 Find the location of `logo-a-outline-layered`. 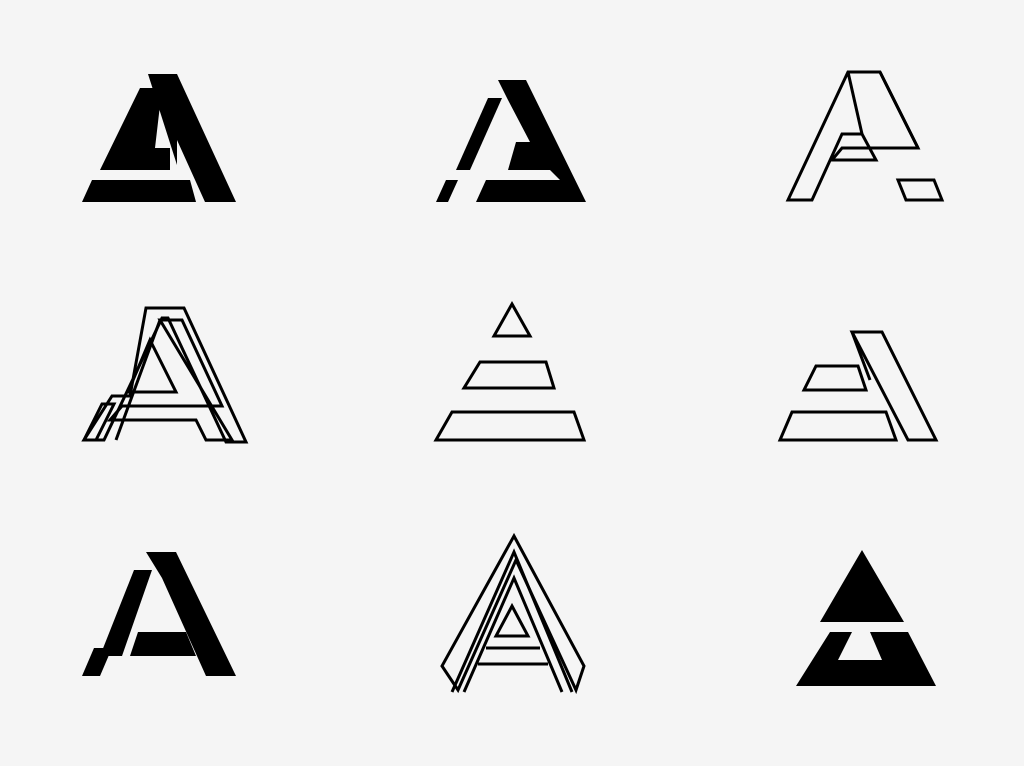

logo-a-outline-layered is located at coordinates (165, 375).